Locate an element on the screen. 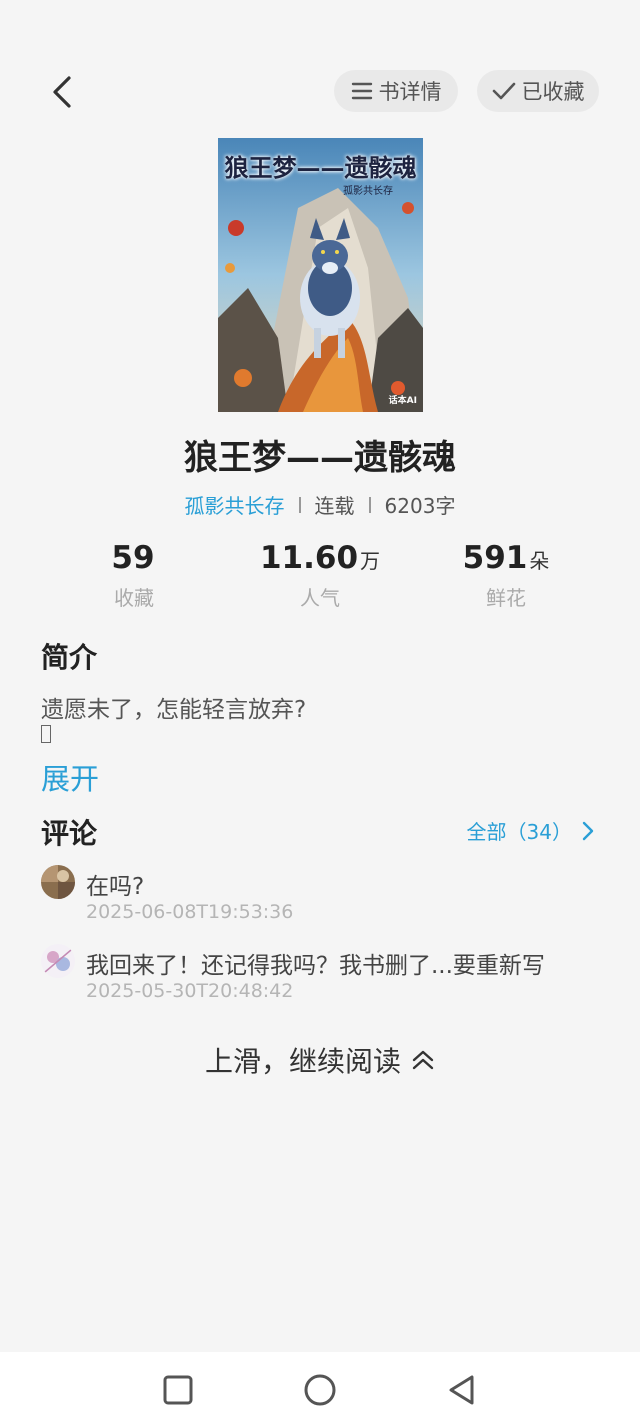 This screenshot has width=640, height=1427. menu-lines-icon is located at coordinates (361, 91).